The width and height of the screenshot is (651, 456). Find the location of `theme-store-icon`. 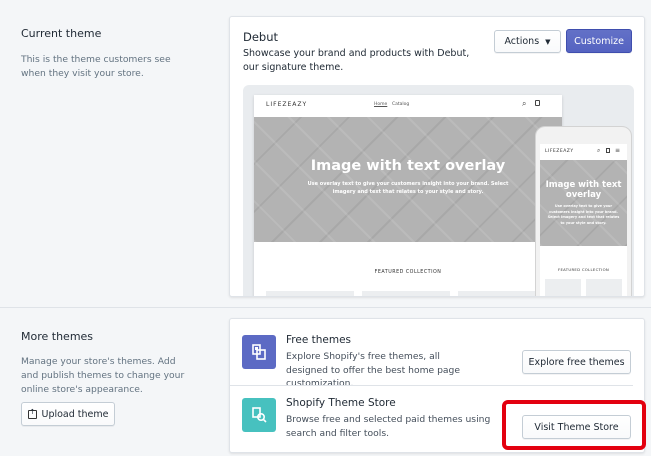

theme-store-icon is located at coordinates (259, 415).